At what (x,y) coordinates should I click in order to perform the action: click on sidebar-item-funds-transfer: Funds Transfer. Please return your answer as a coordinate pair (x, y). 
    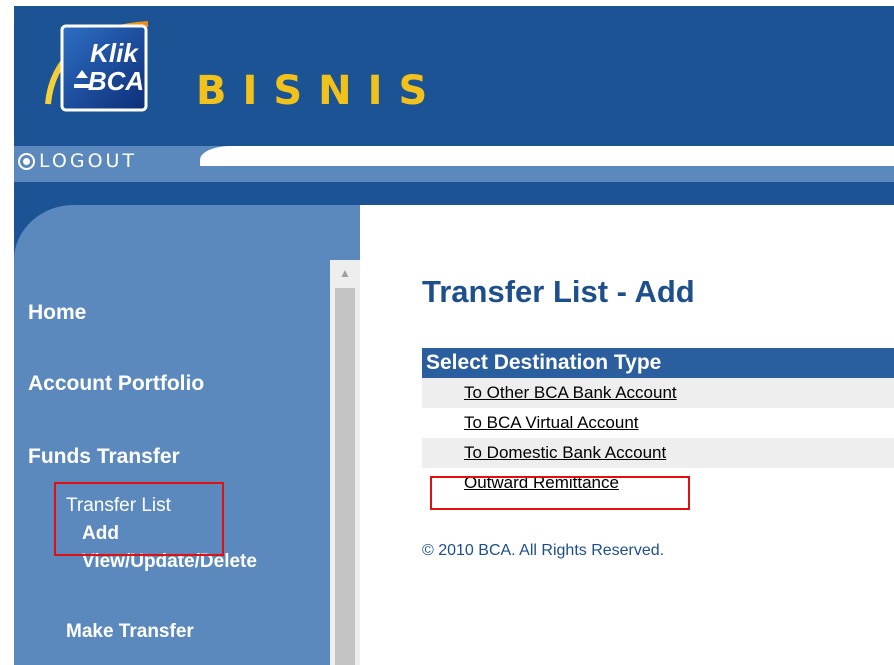
    Looking at the image, I should click on (104, 457).